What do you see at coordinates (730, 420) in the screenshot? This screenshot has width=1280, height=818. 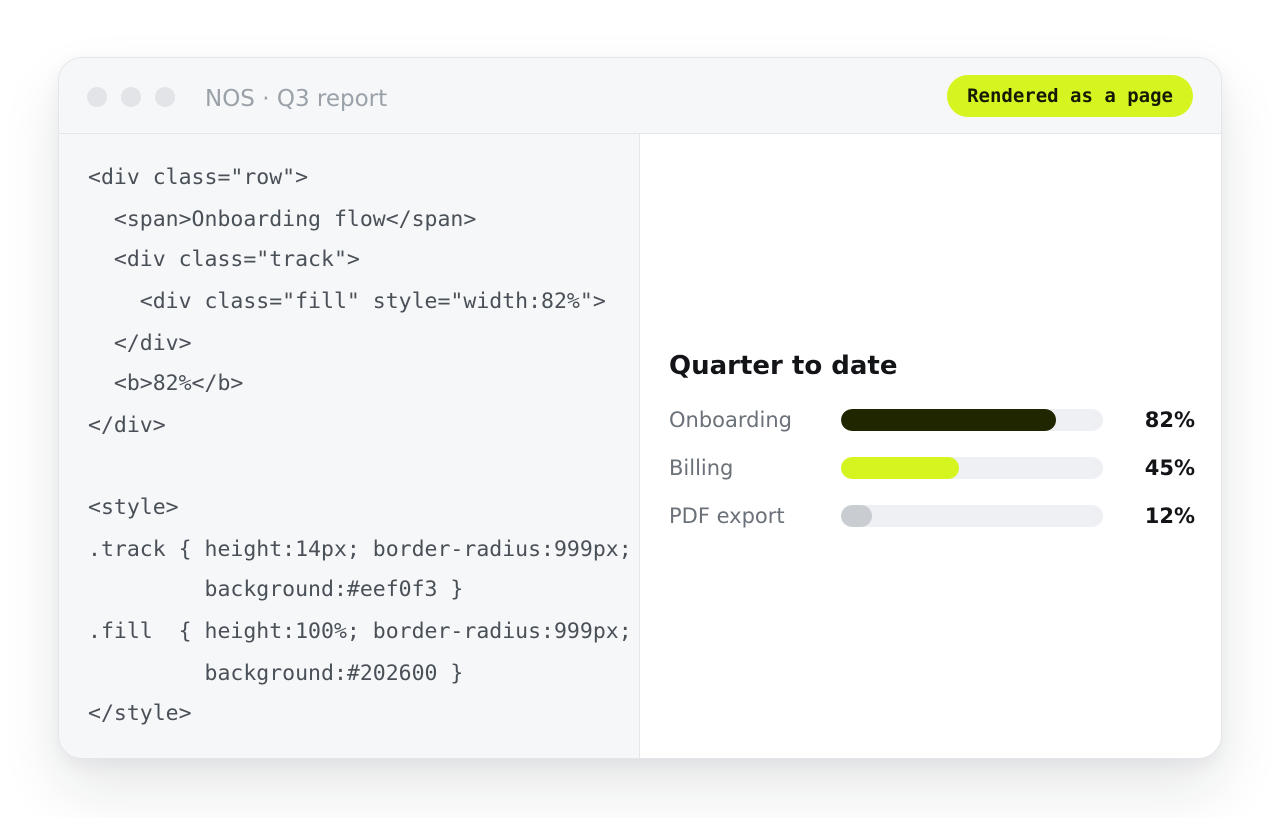 I see `progress-label: Onboarding` at bounding box center [730, 420].